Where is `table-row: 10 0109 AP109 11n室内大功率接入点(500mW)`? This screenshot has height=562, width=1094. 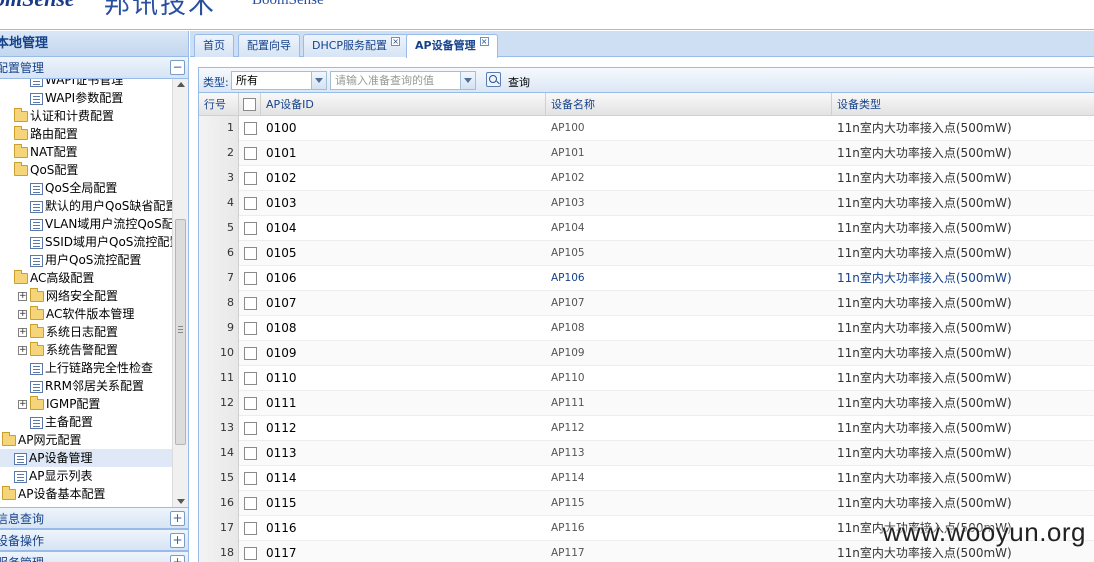
table-row: 10 0109 AP109 11n室内大功率接入点(500mW) is located at coordinates (646, 353).